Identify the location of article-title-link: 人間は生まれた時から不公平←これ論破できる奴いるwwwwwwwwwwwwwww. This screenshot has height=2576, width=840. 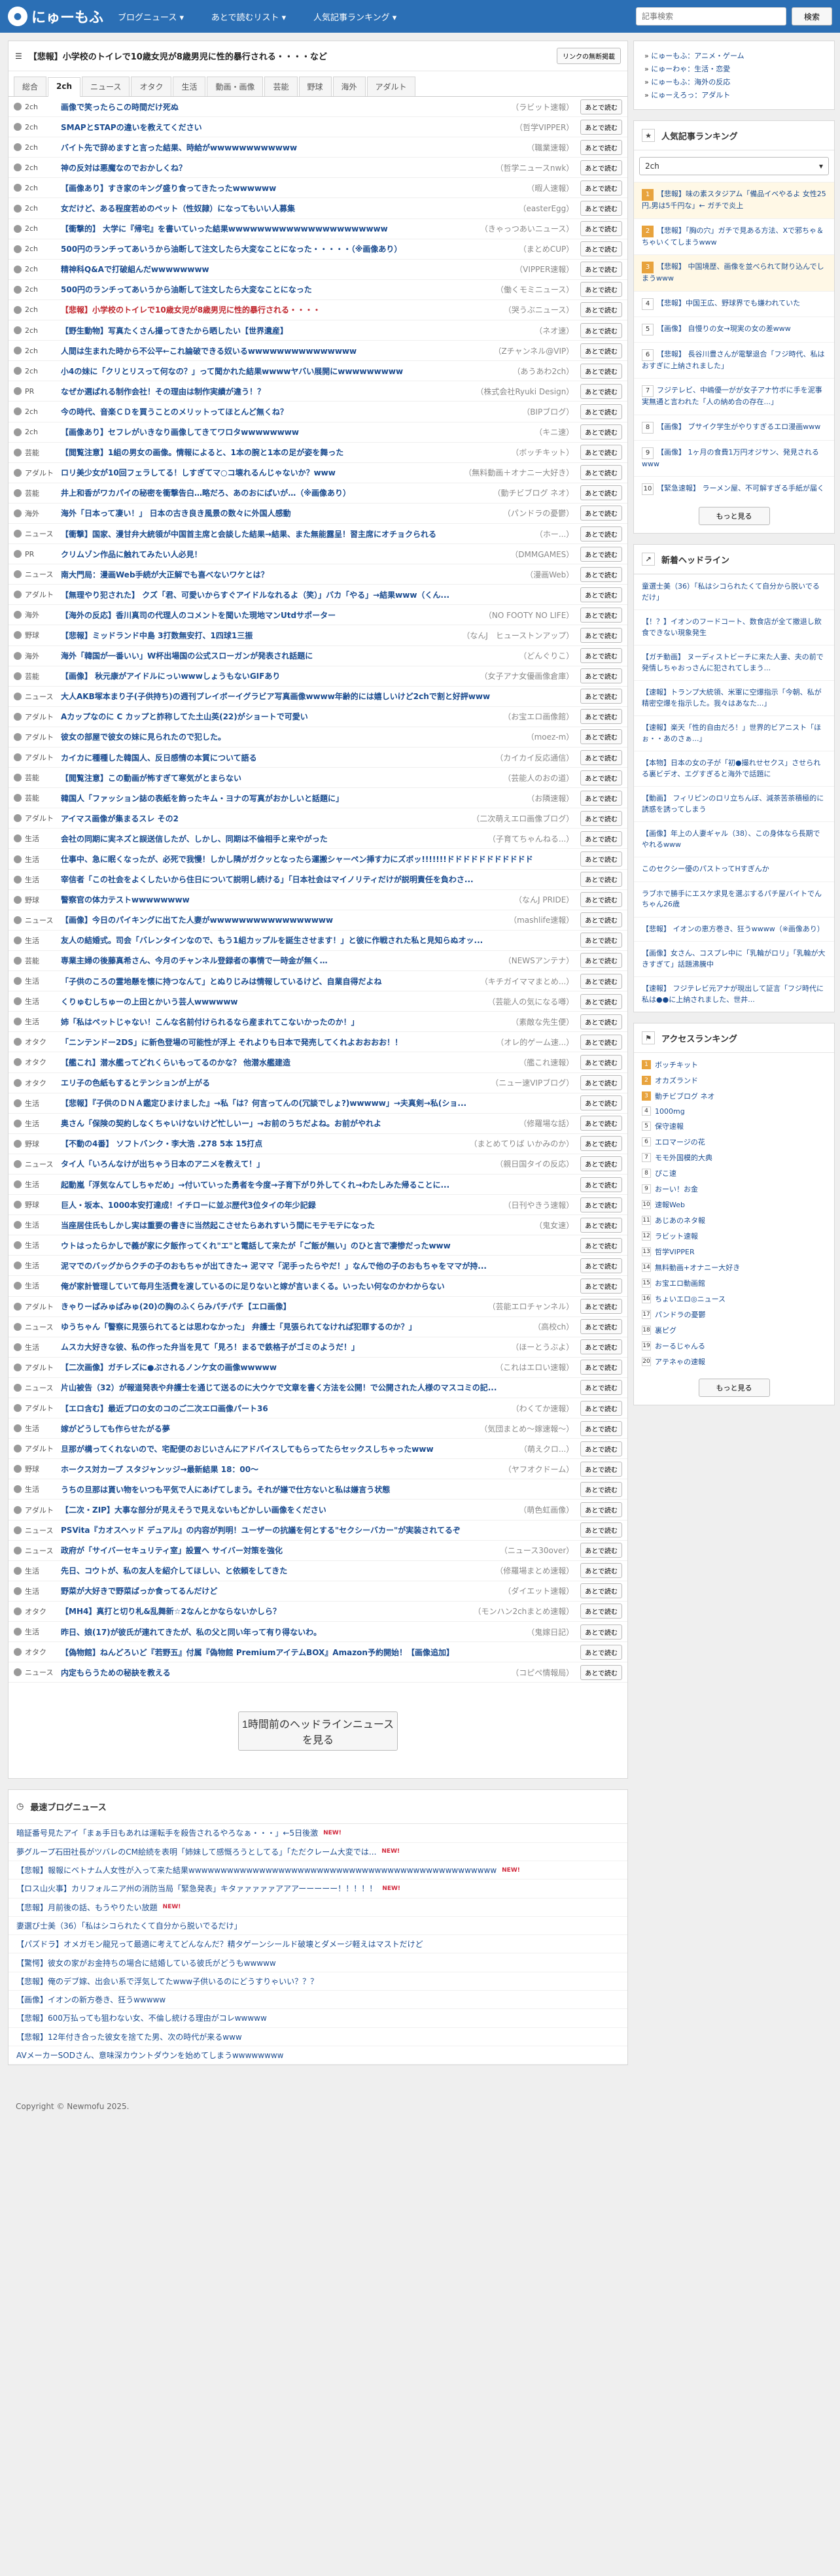
(274, 351).